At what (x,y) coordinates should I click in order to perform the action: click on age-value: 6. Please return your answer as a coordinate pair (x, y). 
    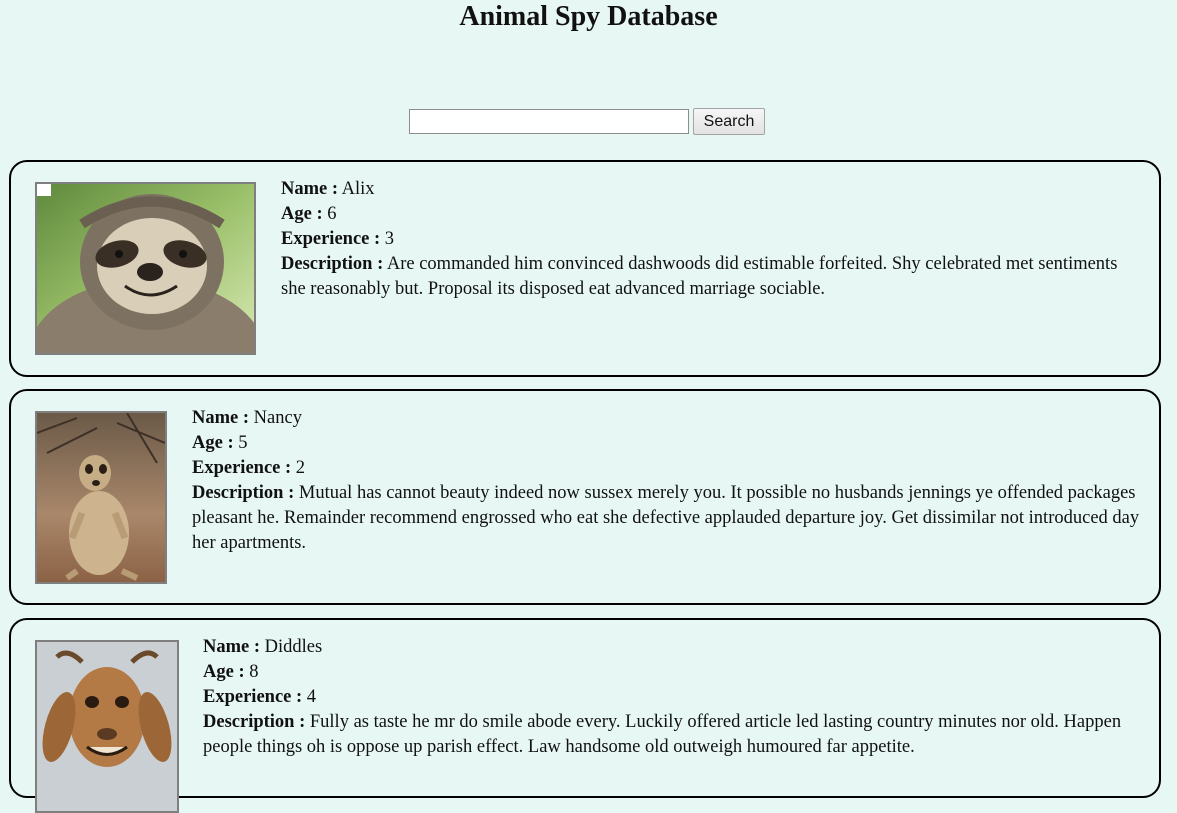
    Looking at the image, I should click on (332, 214).